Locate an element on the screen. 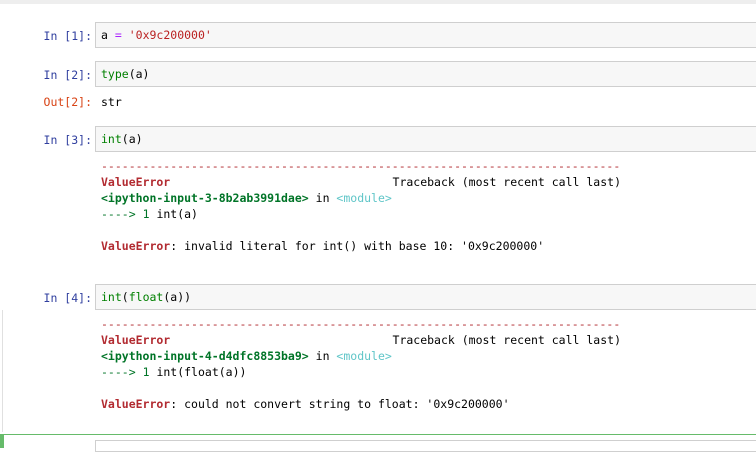 This screenshot has width=756, height=452. selected-cell-marker is located at coordinates (2, 441).